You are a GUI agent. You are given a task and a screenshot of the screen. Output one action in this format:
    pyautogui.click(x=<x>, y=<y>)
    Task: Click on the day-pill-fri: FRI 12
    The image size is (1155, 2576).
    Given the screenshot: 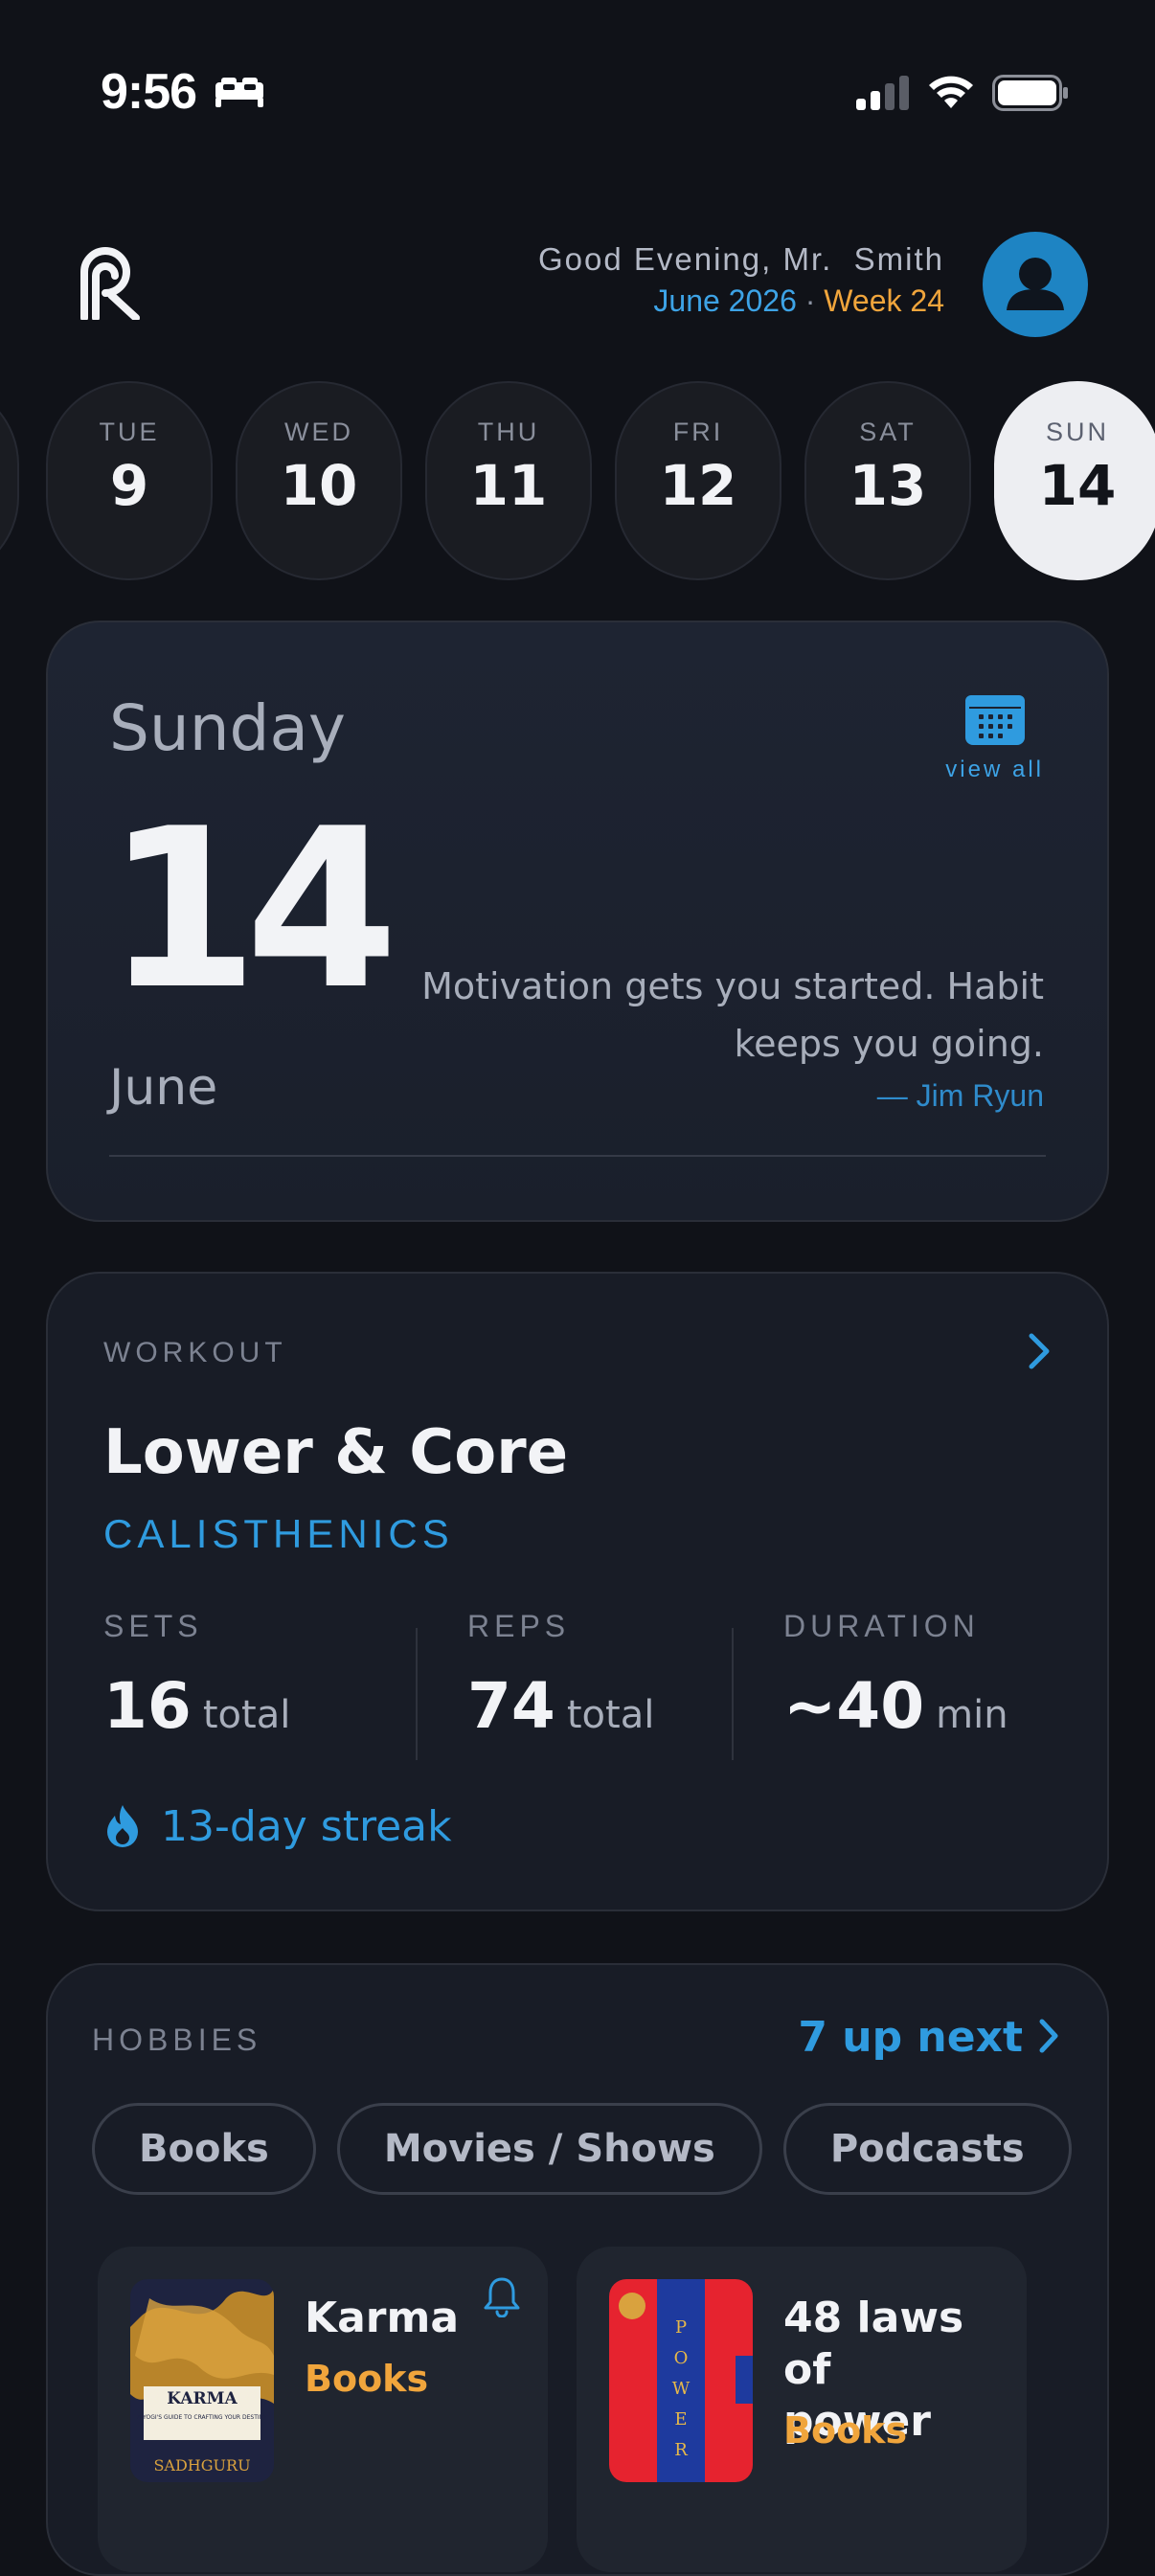 What is the action you would take?
    pyautogui.click(x=698, y=480)
    